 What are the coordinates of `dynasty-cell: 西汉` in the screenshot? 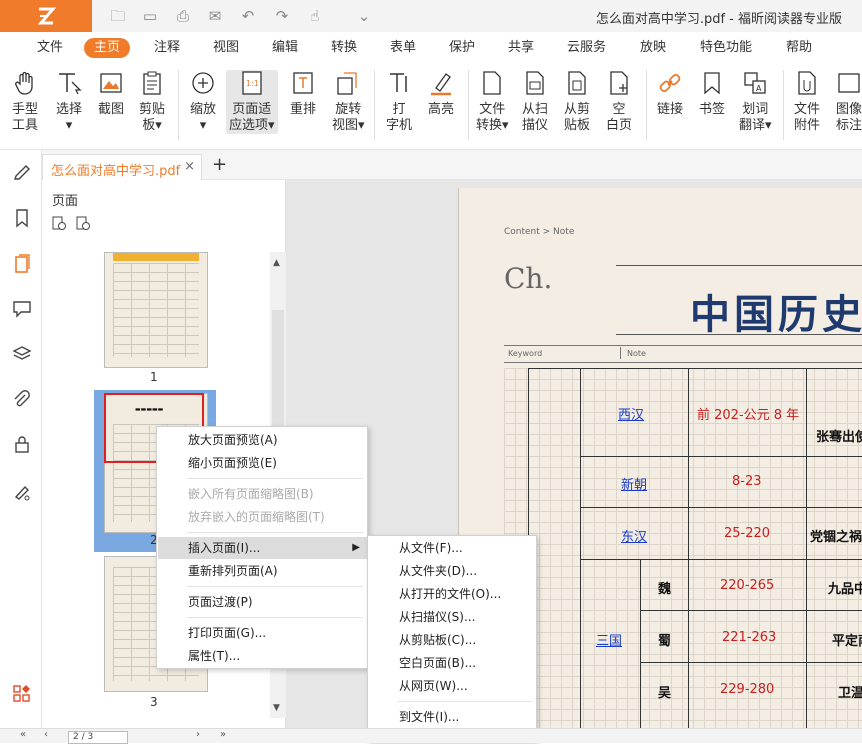 It's located at (631, 413).